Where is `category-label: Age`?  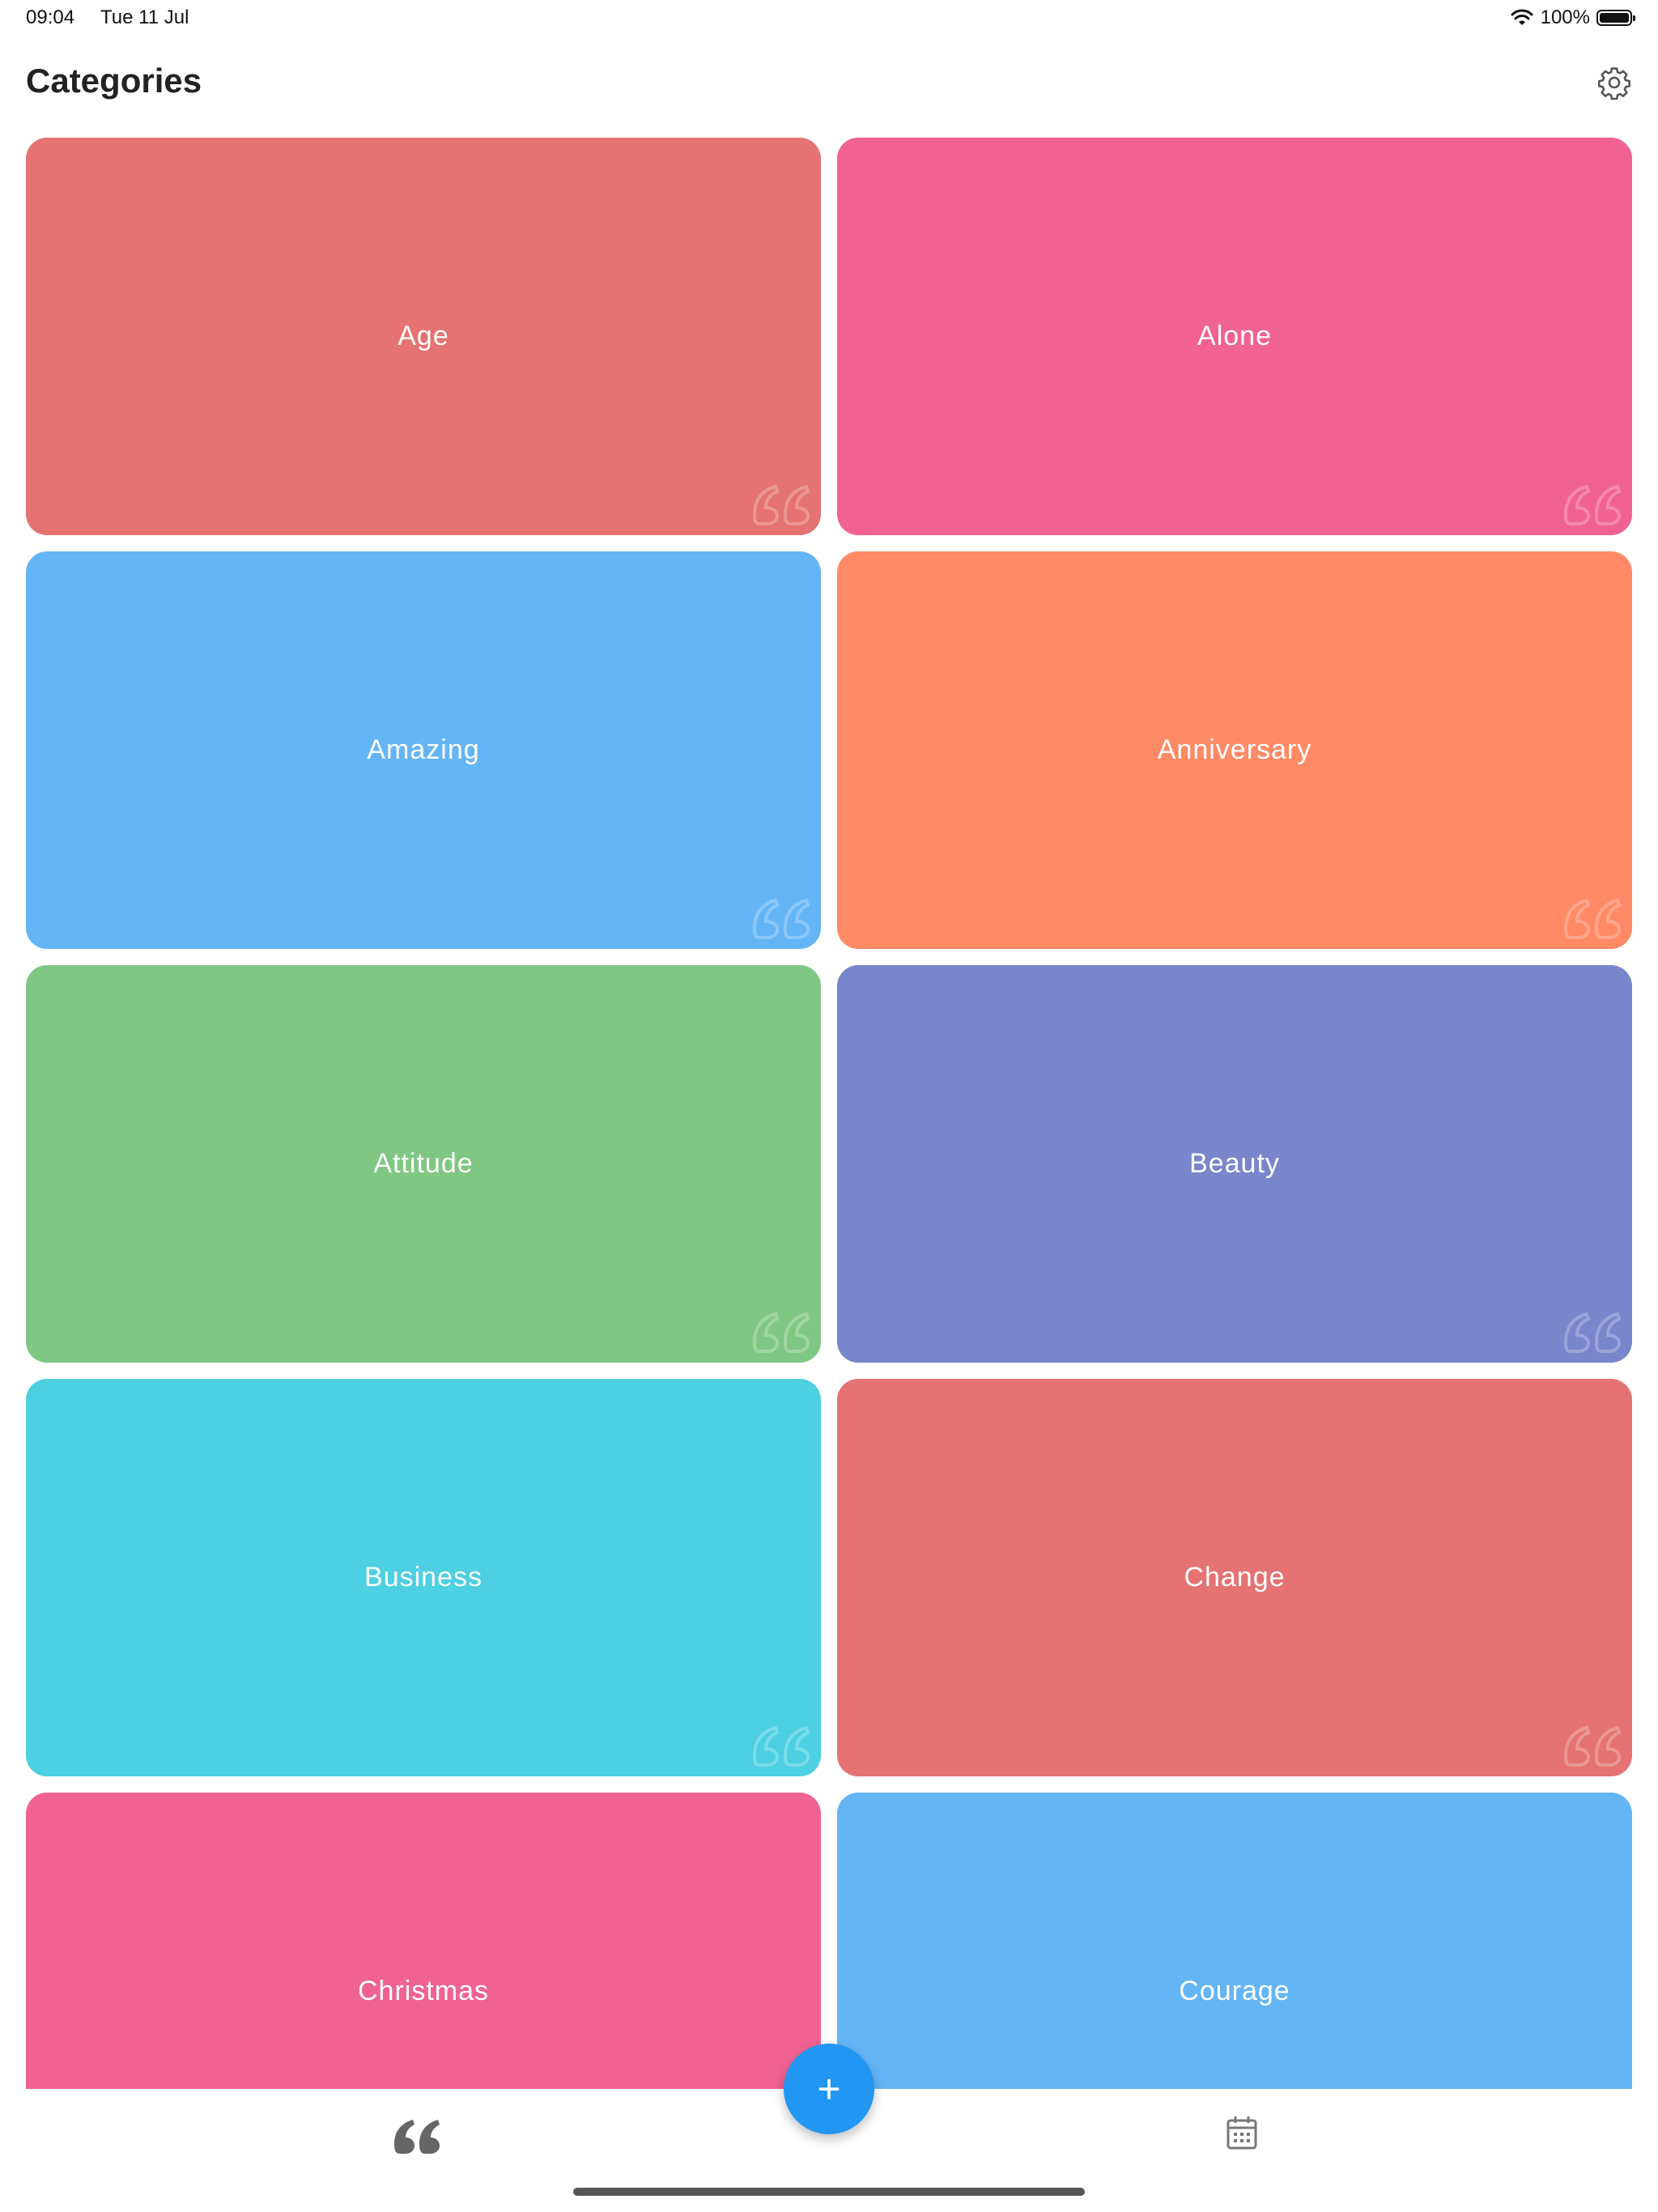 category-label: Age is located at coordinates (423, 336).